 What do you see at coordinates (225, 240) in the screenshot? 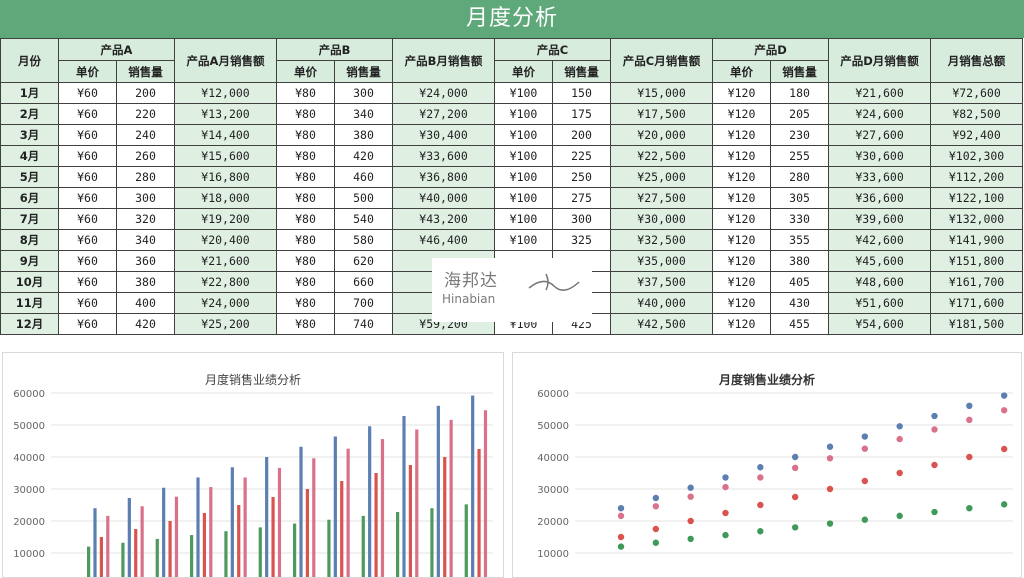
I see `cell-a-sales: ¥20,400` at bounding box center [225, 240].